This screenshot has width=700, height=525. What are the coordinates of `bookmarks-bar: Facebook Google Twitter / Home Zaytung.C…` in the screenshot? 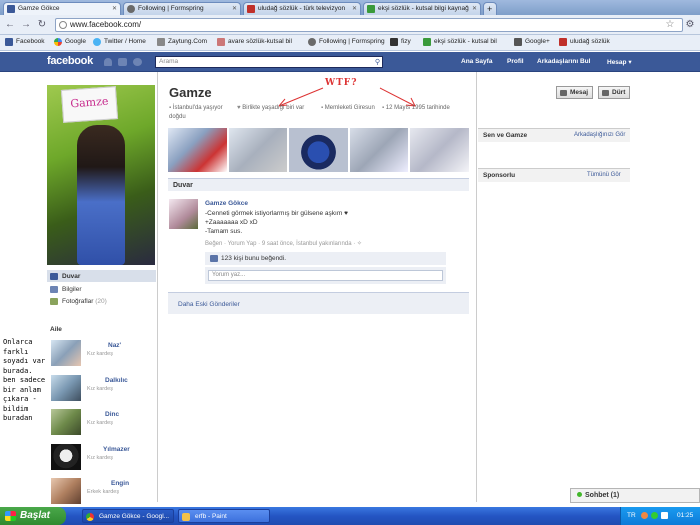 It's located at (350, 43).